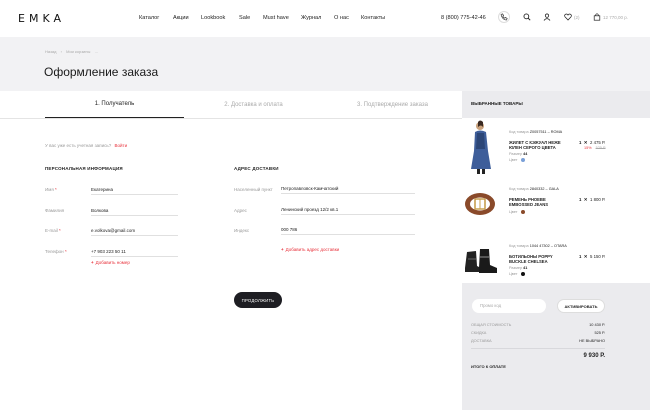 This screenshot has height=410, width=650. I want to click on continue-button: ПРОДОЛЖИТЬ, so click(258, 300).